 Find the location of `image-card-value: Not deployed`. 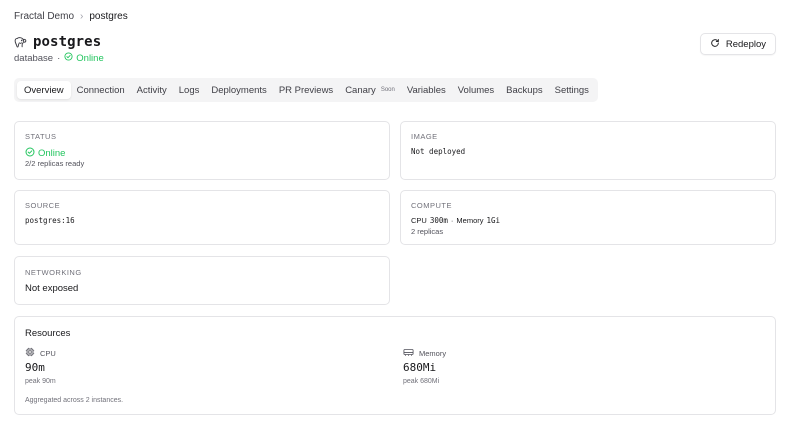

image-card-value: Not deployed is located at coordinates (438, 151).